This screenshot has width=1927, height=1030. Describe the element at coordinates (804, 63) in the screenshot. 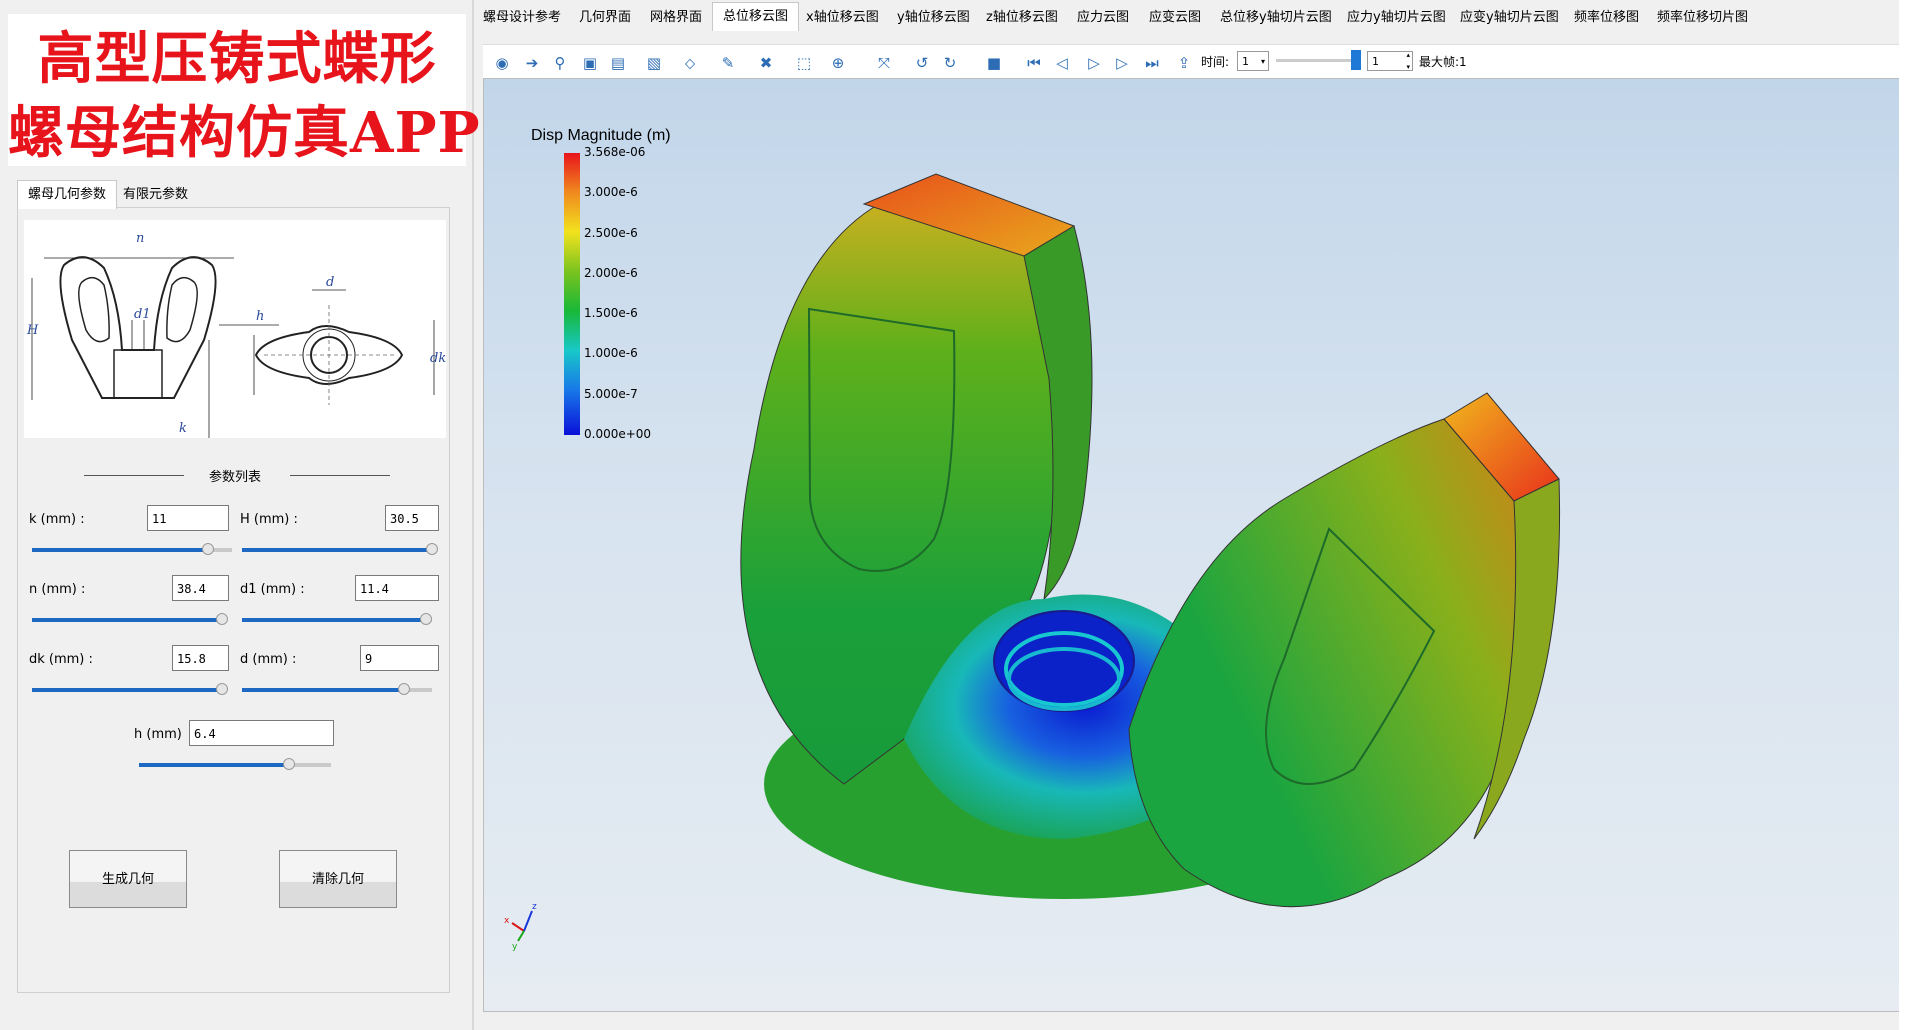

I see `select-icon: ⬚` at that location.